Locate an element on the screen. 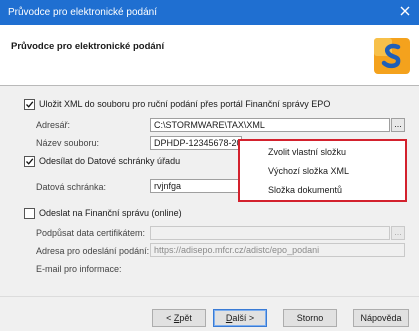  page-title: Průvodce pro elektronické podání is located at coordinates (88, 46).